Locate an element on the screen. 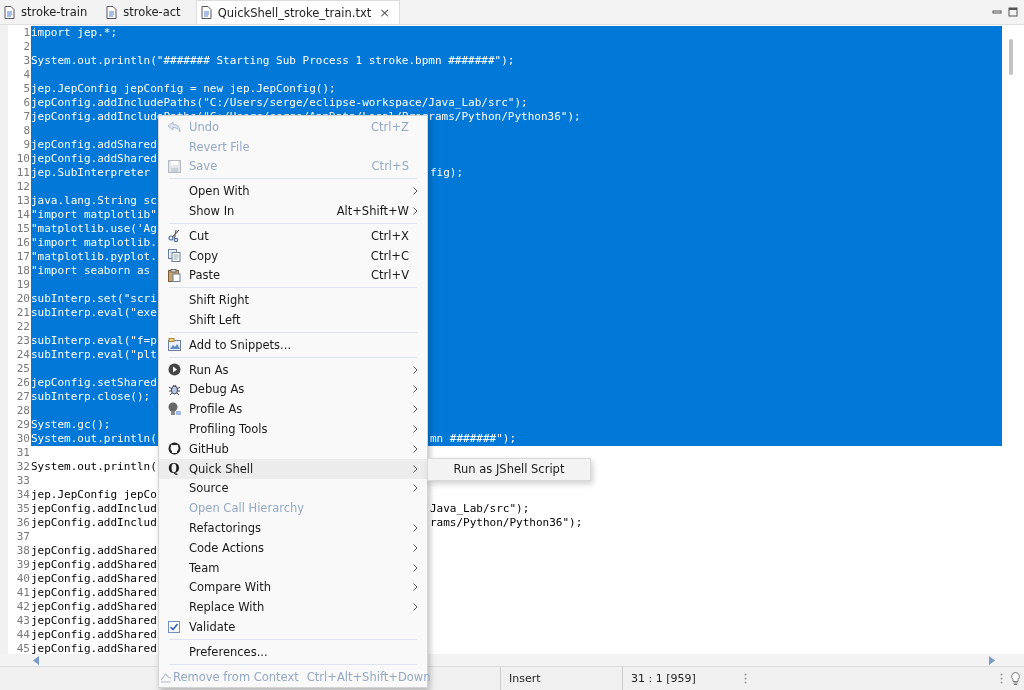 The height and width of the screenshot is (690, 1024). snippet-icon is located at coordinates (174, 345).